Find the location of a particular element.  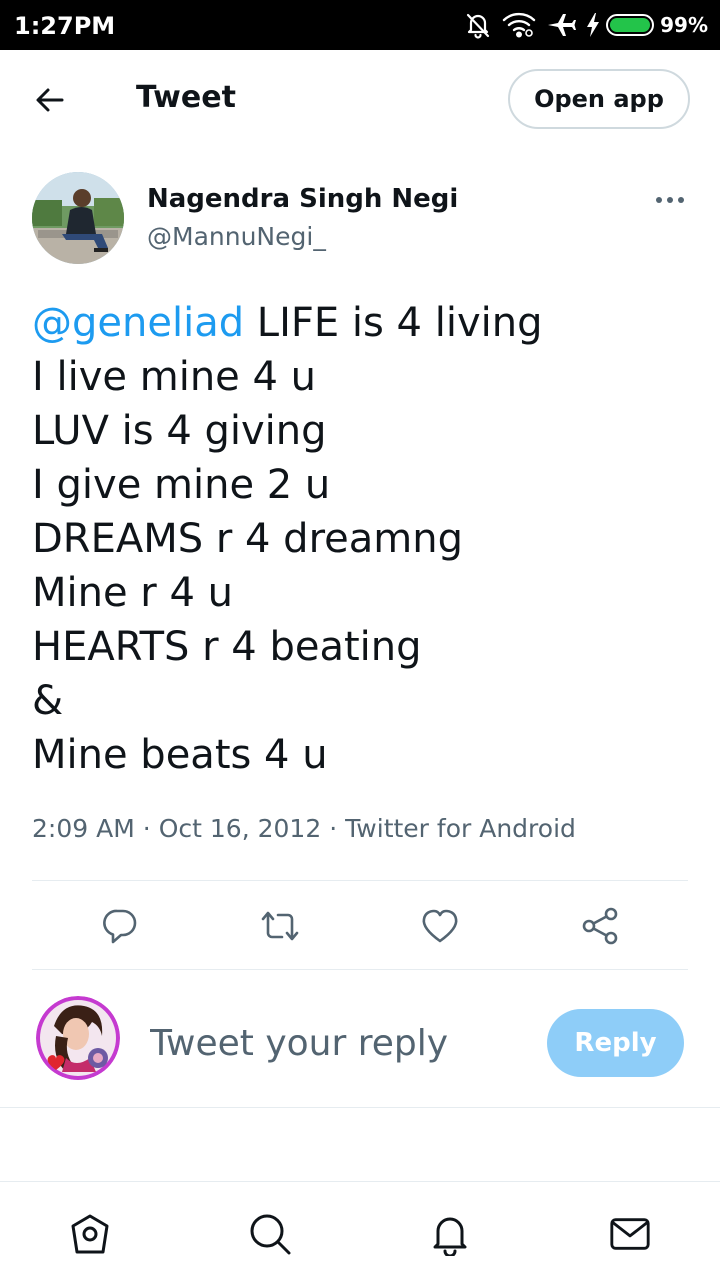

user-avatar is located at coordinates (78, 1038).